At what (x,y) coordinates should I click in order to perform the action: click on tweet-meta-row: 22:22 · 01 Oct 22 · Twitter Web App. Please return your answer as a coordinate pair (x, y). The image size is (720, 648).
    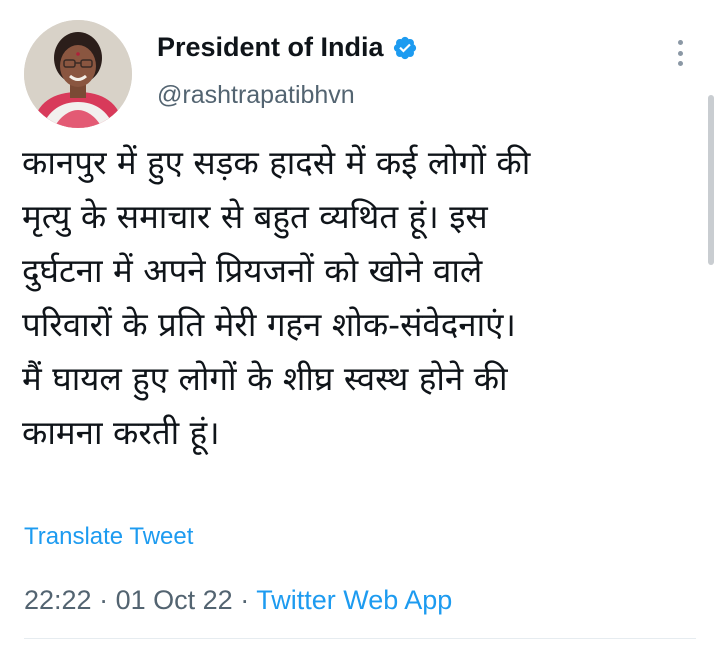
    Looking at the image, I should click on (238, 600).